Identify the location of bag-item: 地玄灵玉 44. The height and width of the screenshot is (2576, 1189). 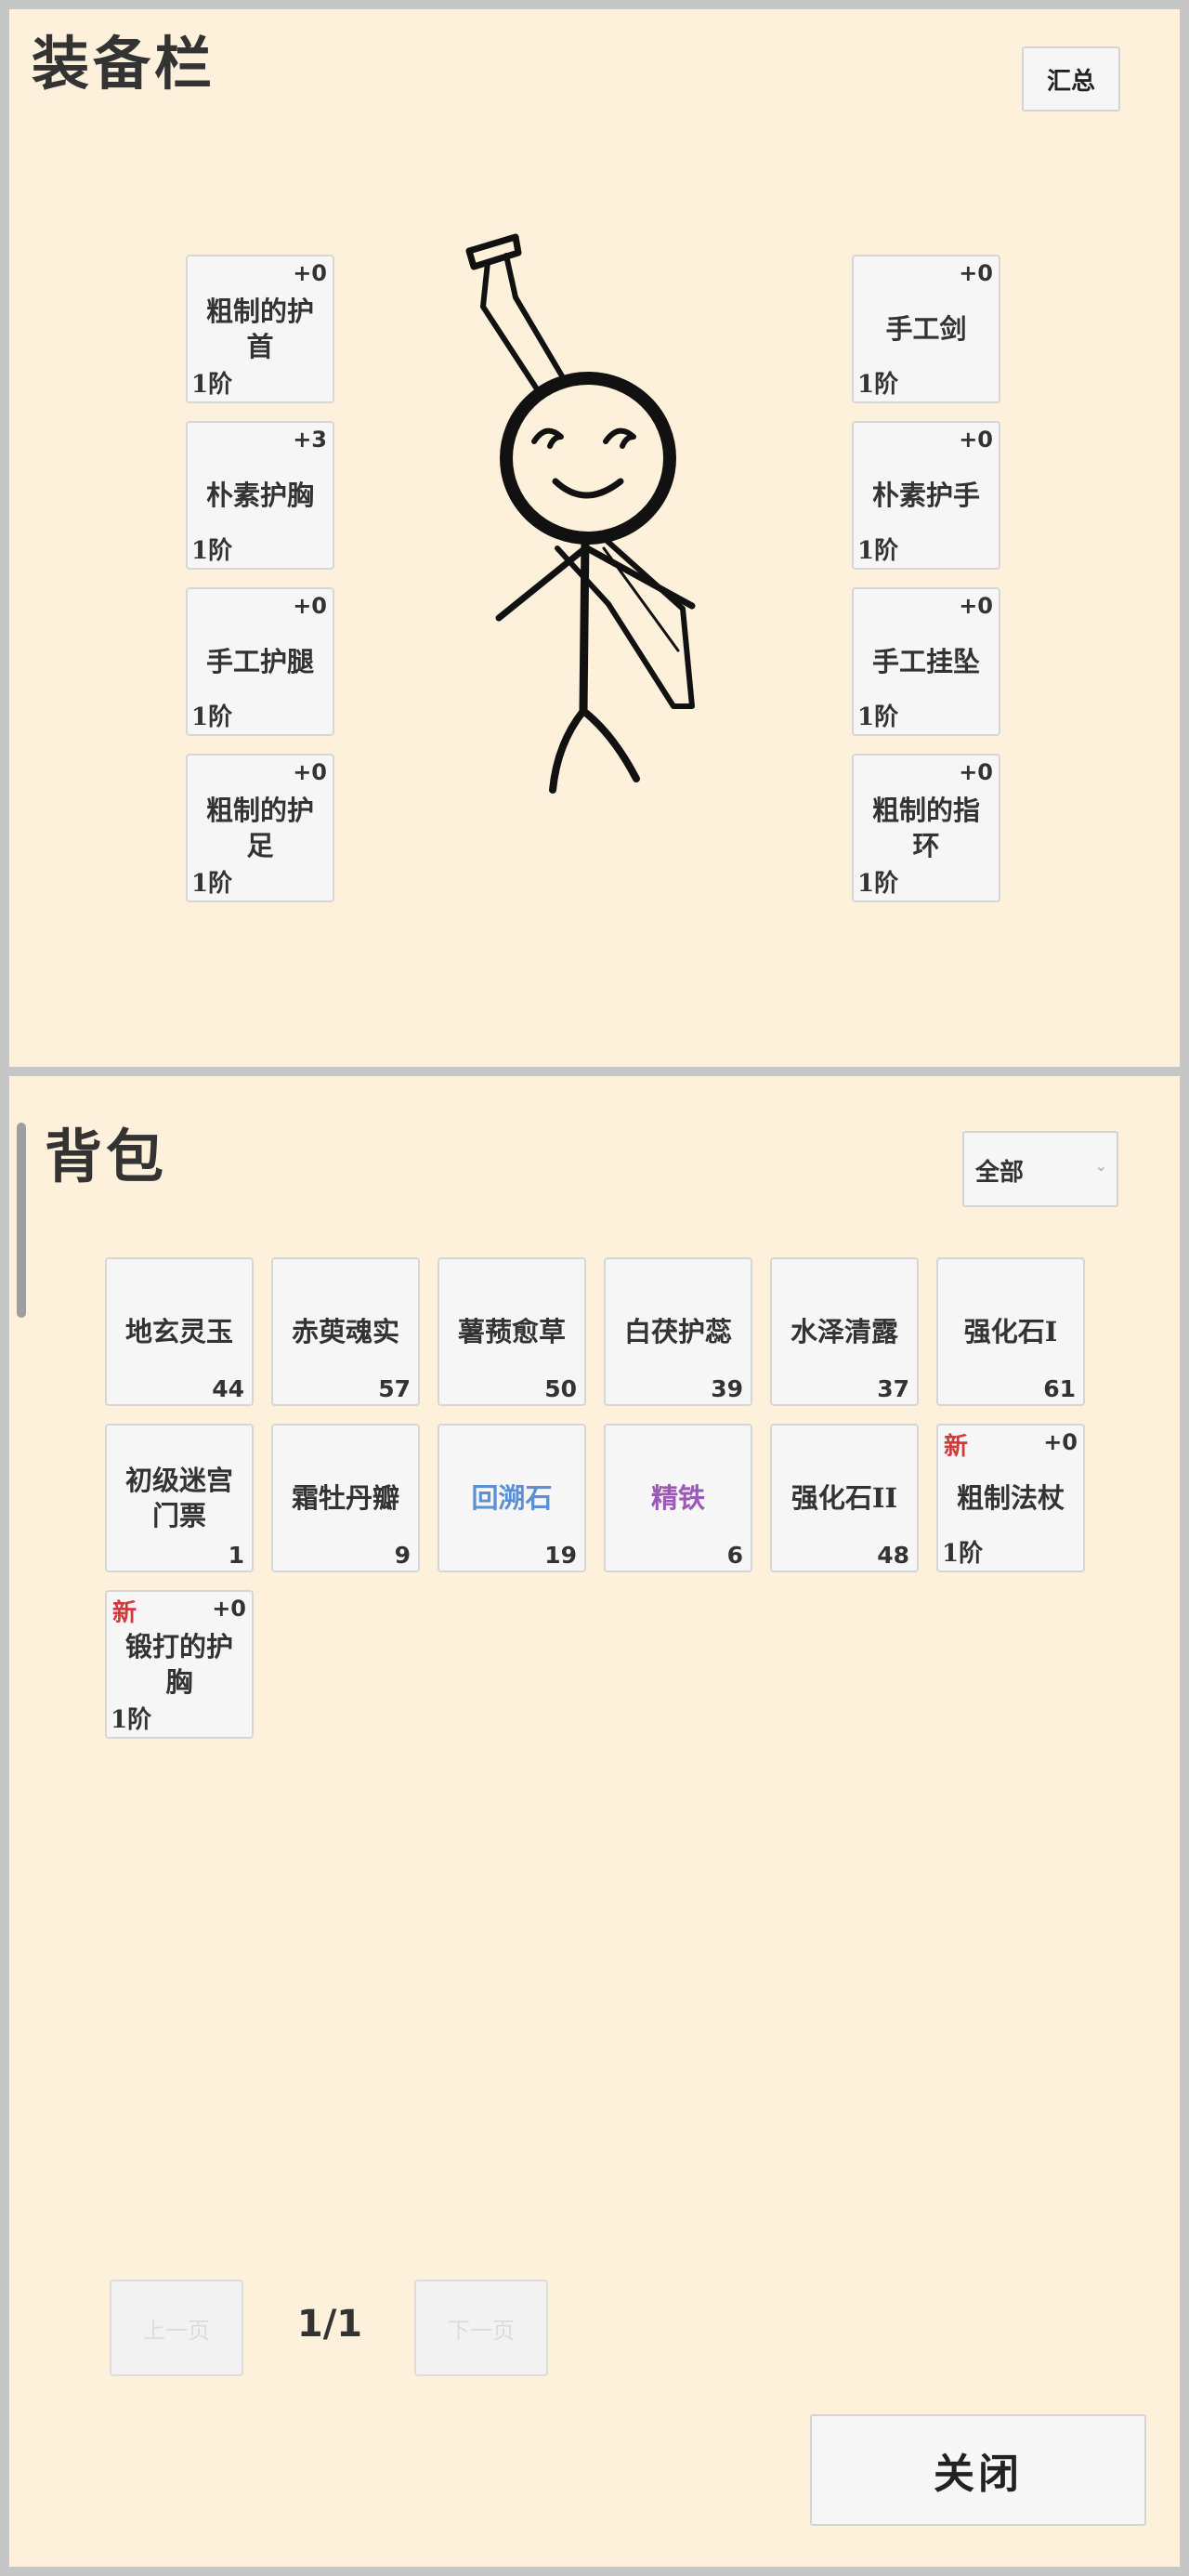
(180, 1331).